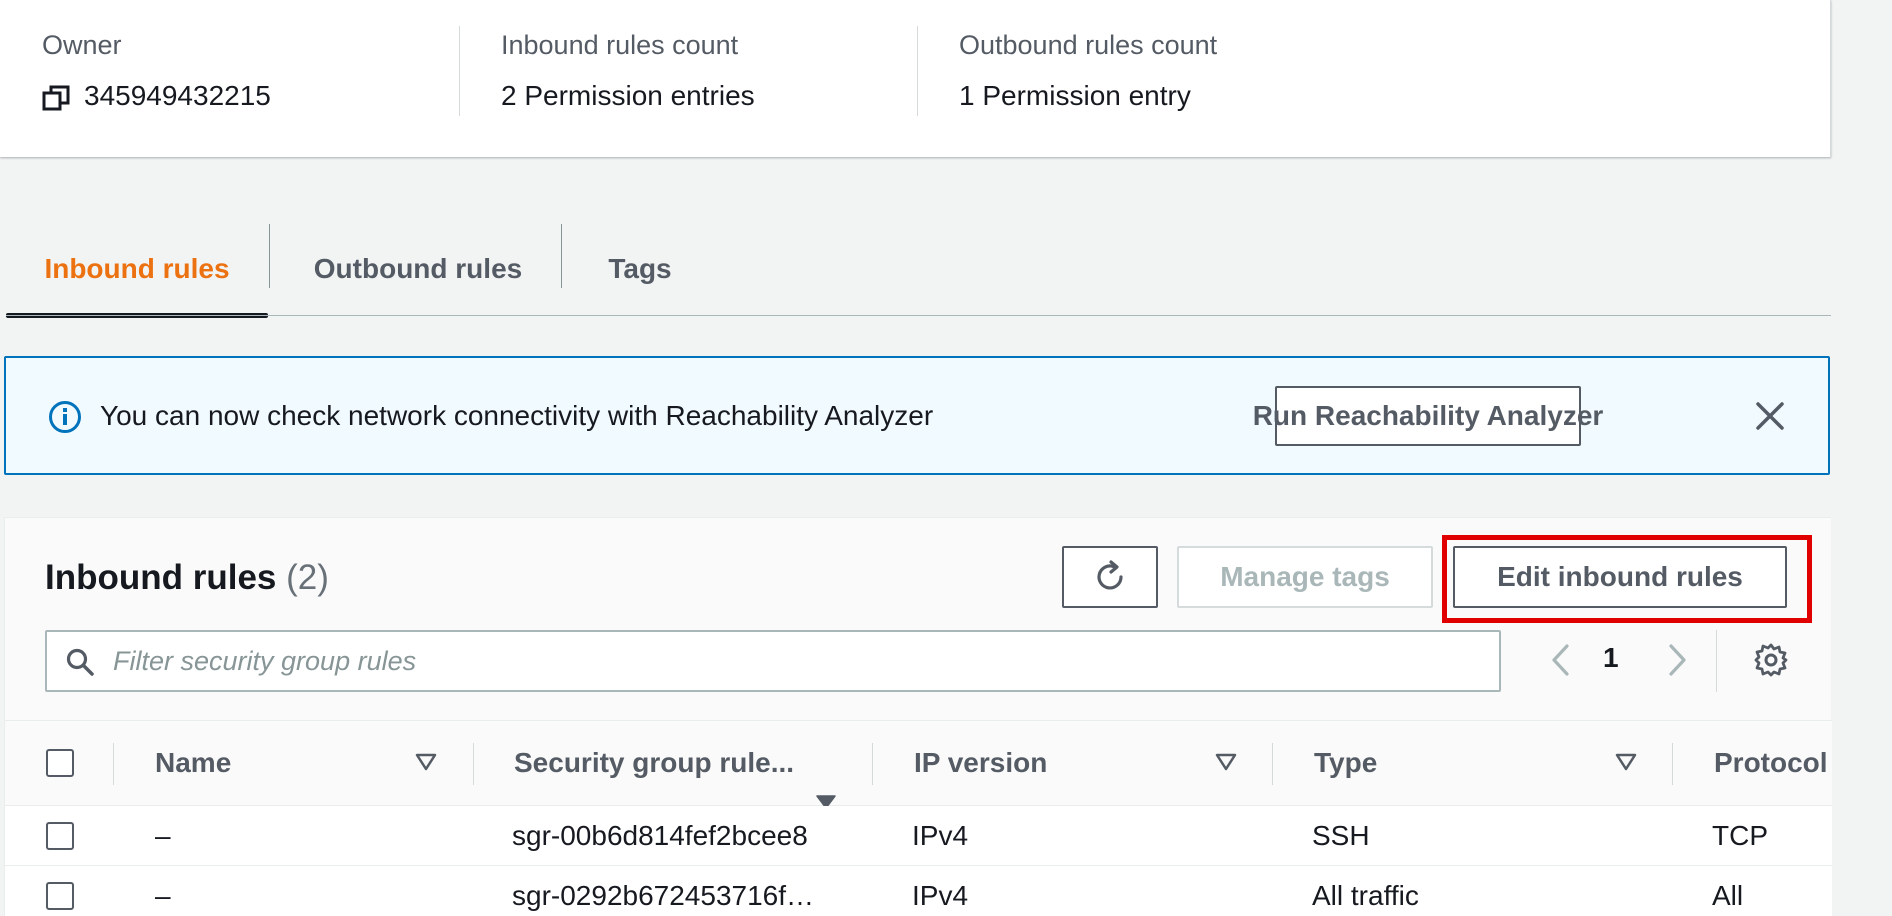 Image resolution: width=1892 pixels, height=916 pixels. I want to click on column-header-ip-version: IP version, so click(1054, 763).